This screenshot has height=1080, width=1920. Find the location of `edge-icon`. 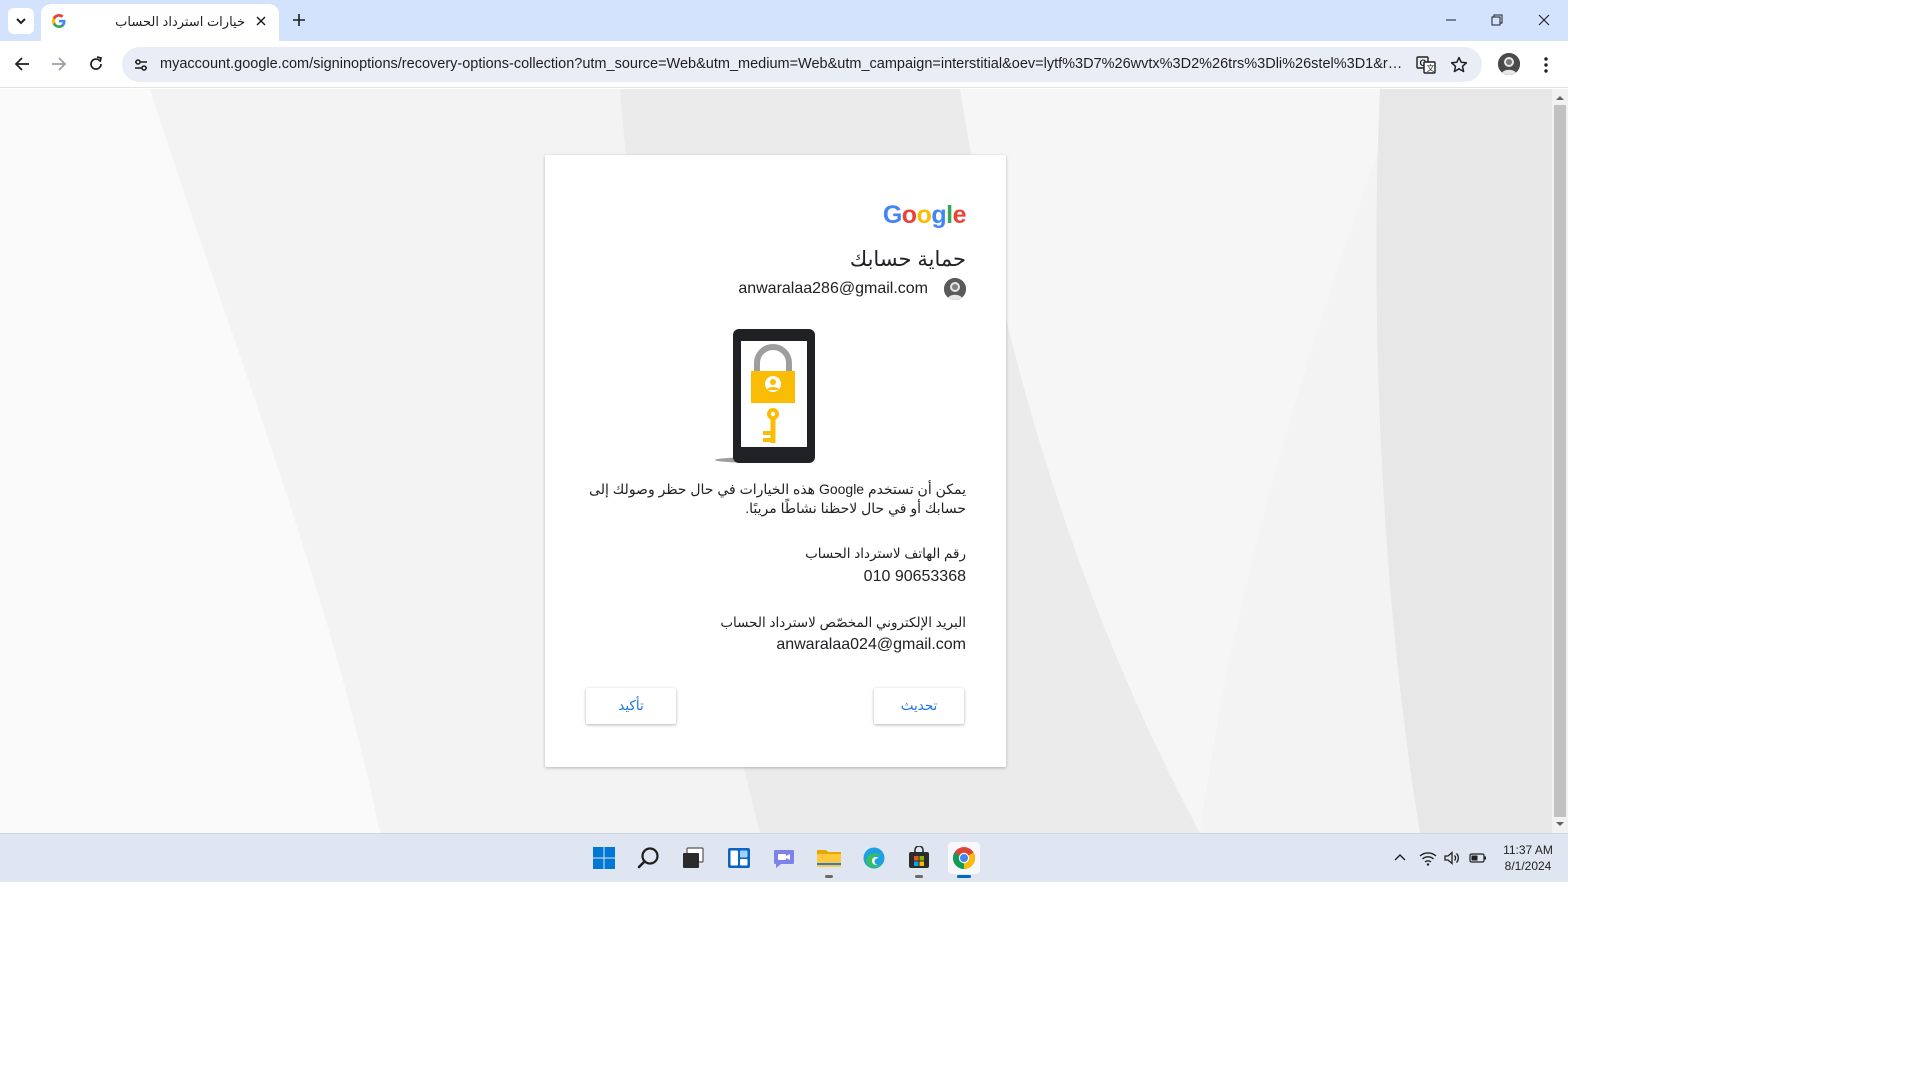

edge-icon is located at coordinates (874, 858).